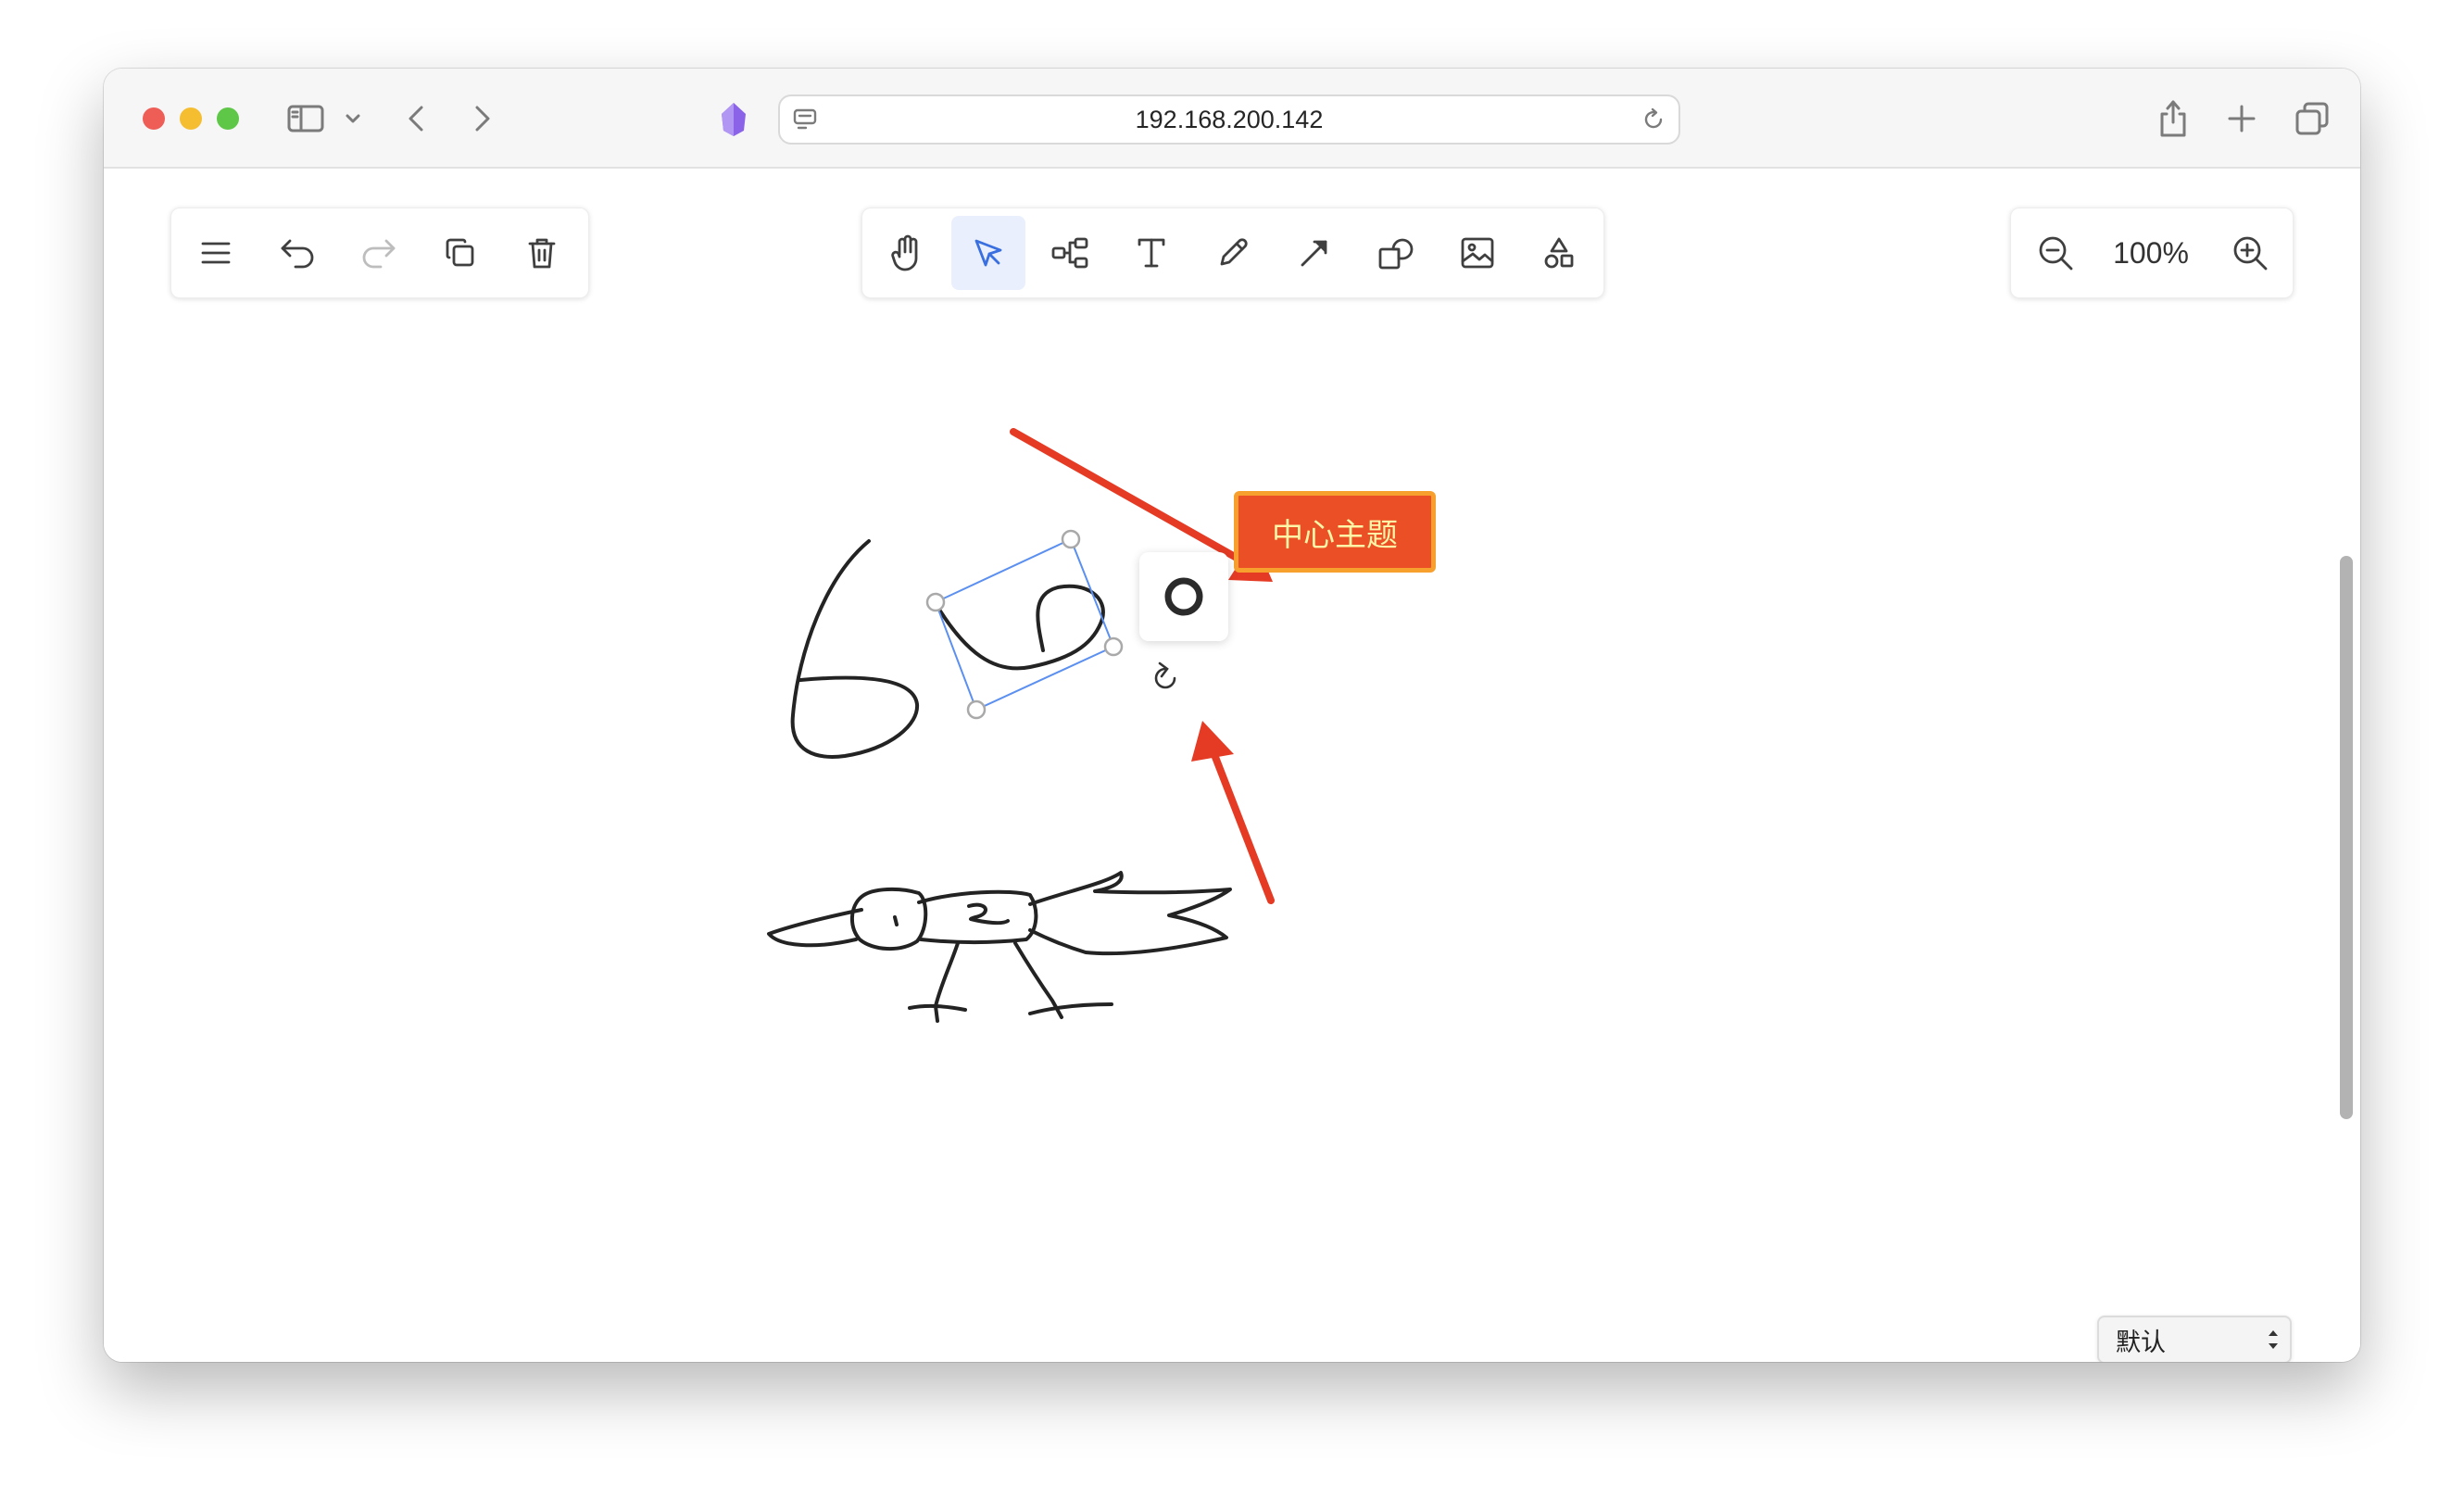  I want to click on title-bar: 192.168.200.142, so click(1232, 119).